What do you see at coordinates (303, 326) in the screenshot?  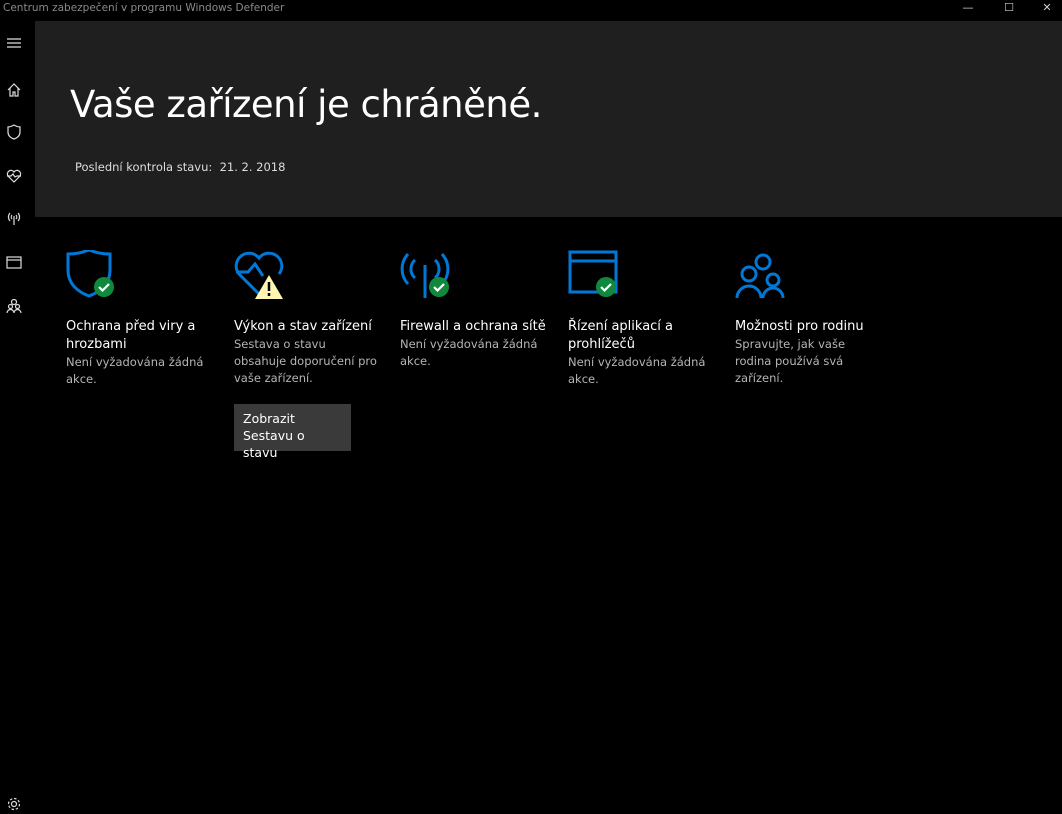 I see `tile-title: Výkon a stav zařízení` at bounding box center [303, 326].